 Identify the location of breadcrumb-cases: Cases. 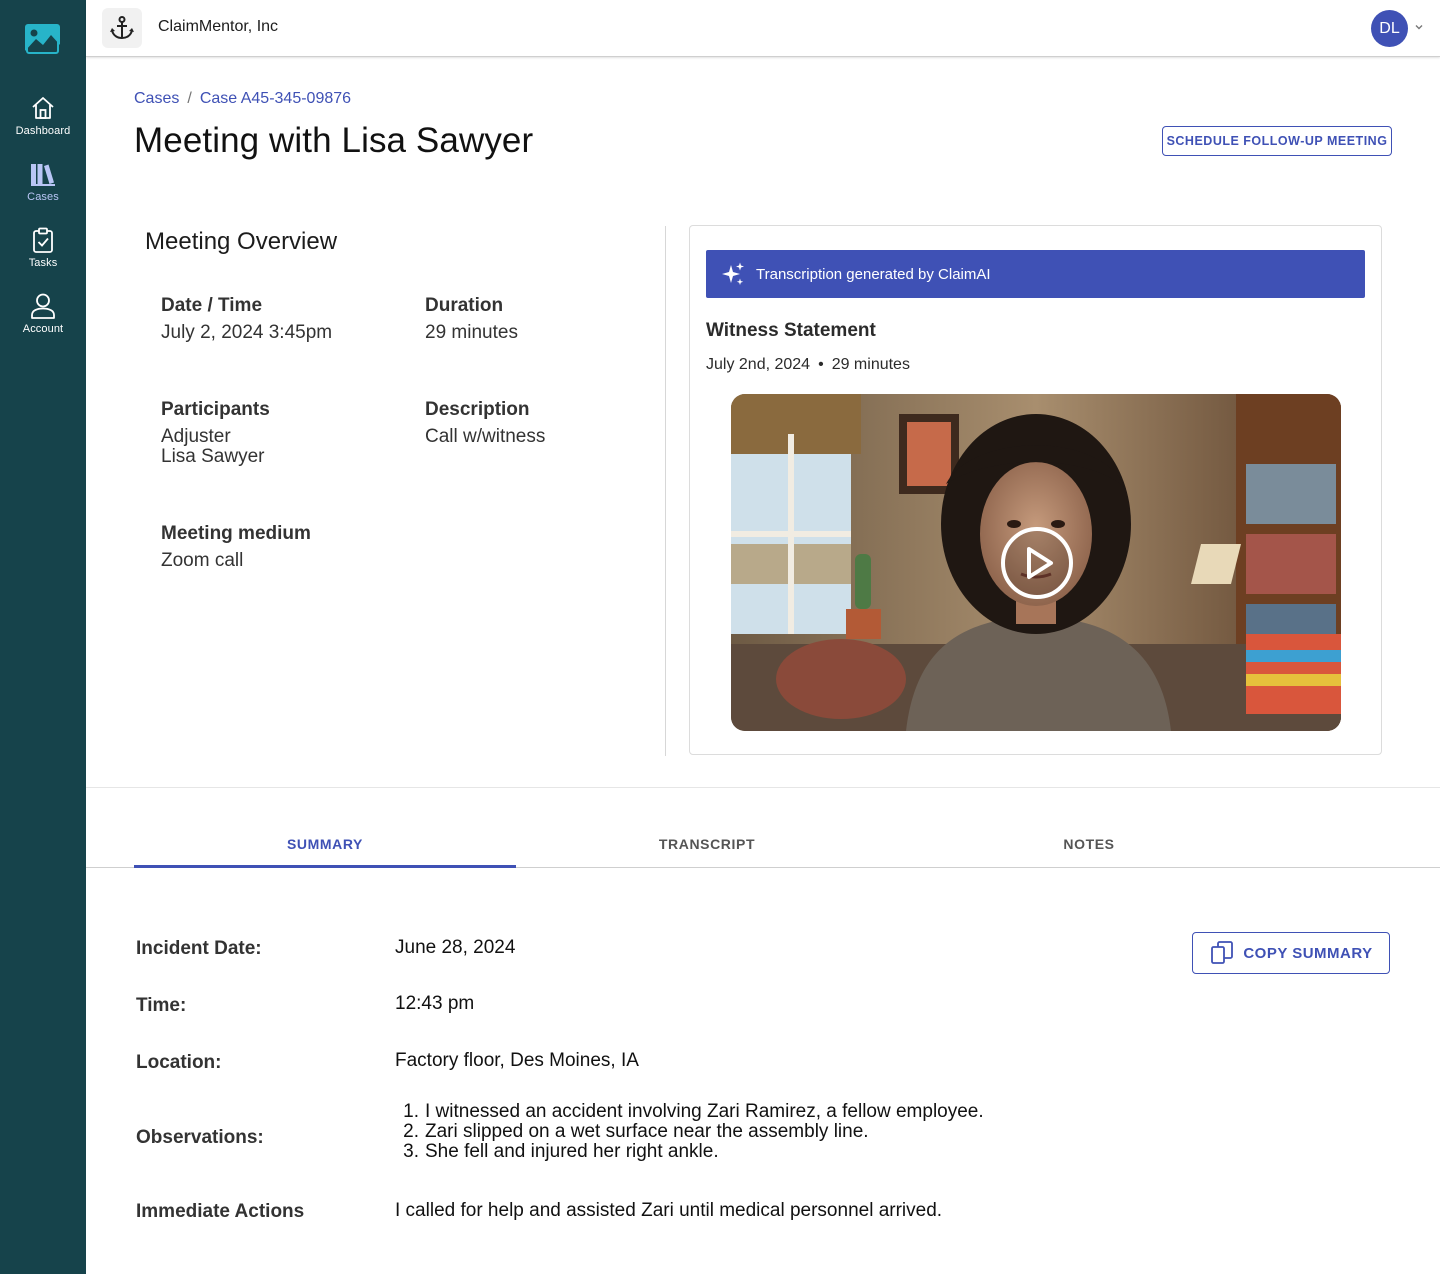
(156, 98).